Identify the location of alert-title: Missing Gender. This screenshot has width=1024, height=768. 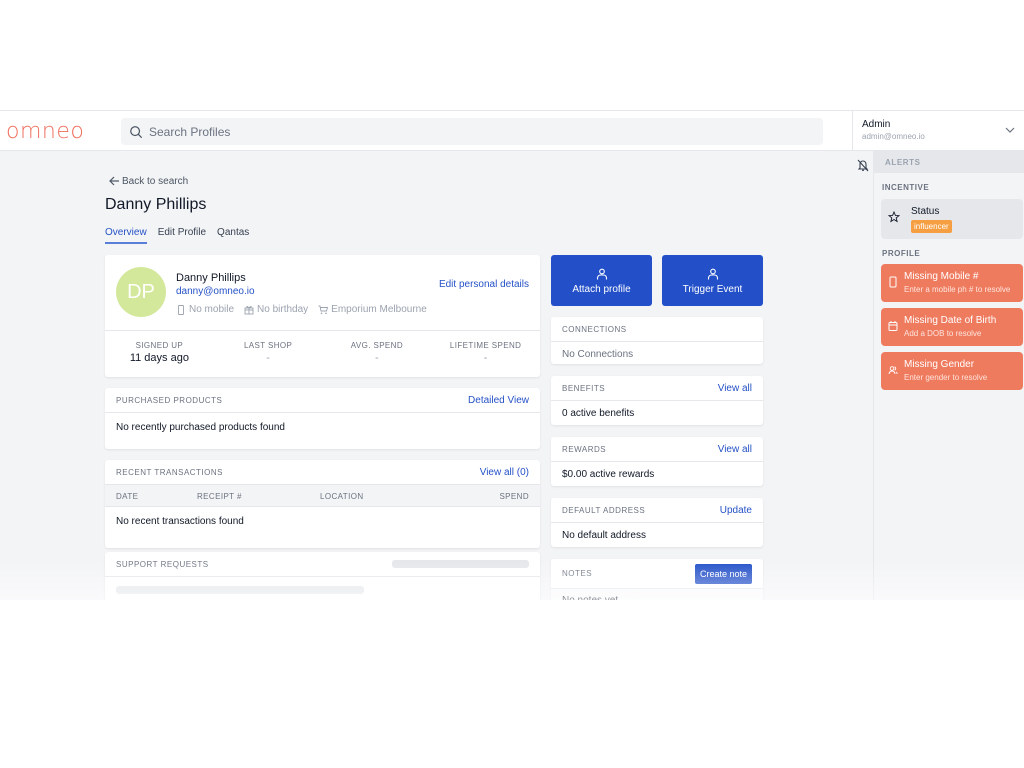
(939, 364).